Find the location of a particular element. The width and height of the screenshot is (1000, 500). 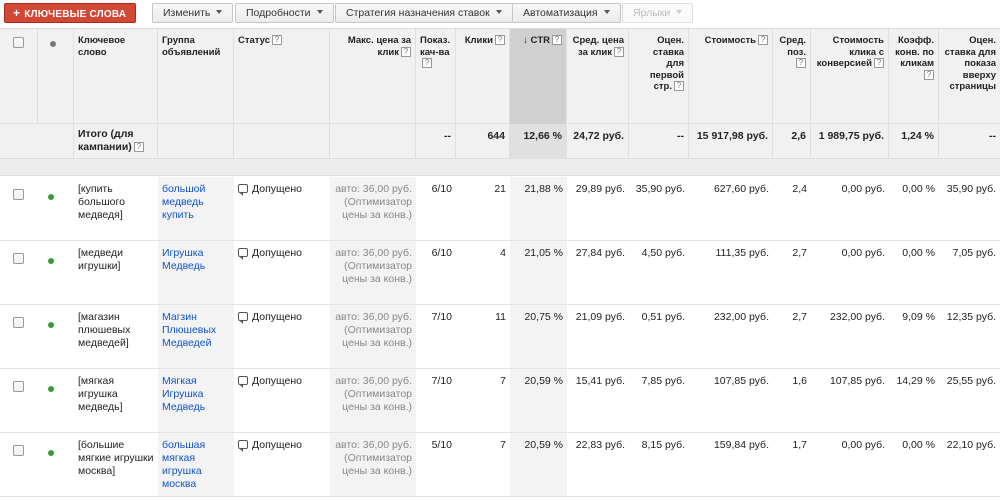

plus-icon: + is located at coordinates (17, 13).